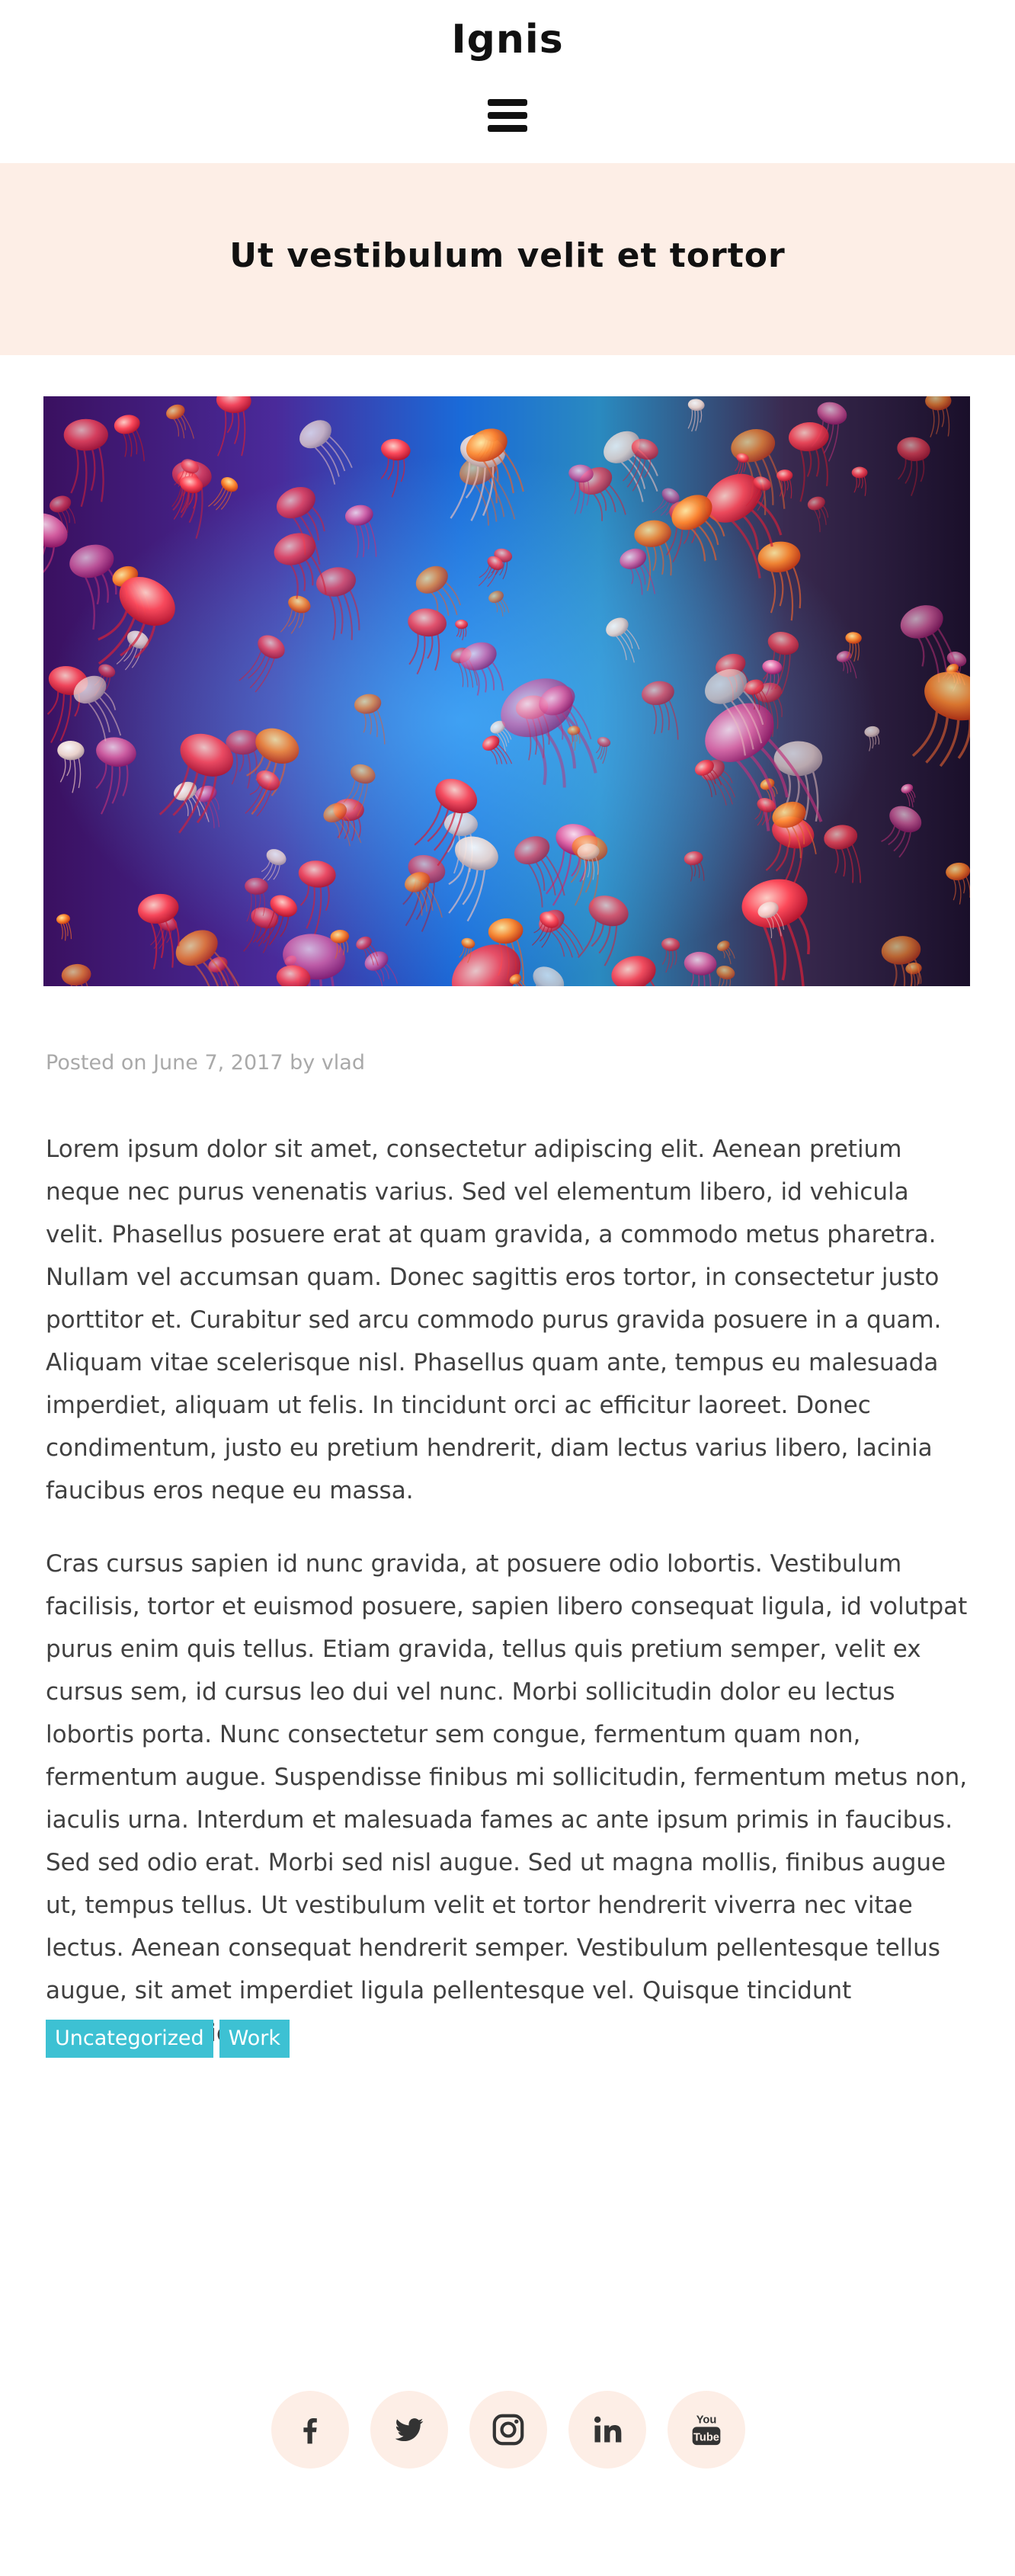 The width and height of the screenshot is (1015, 2576). I want to click on youtube-link: You Tube, so click(706, 2430).